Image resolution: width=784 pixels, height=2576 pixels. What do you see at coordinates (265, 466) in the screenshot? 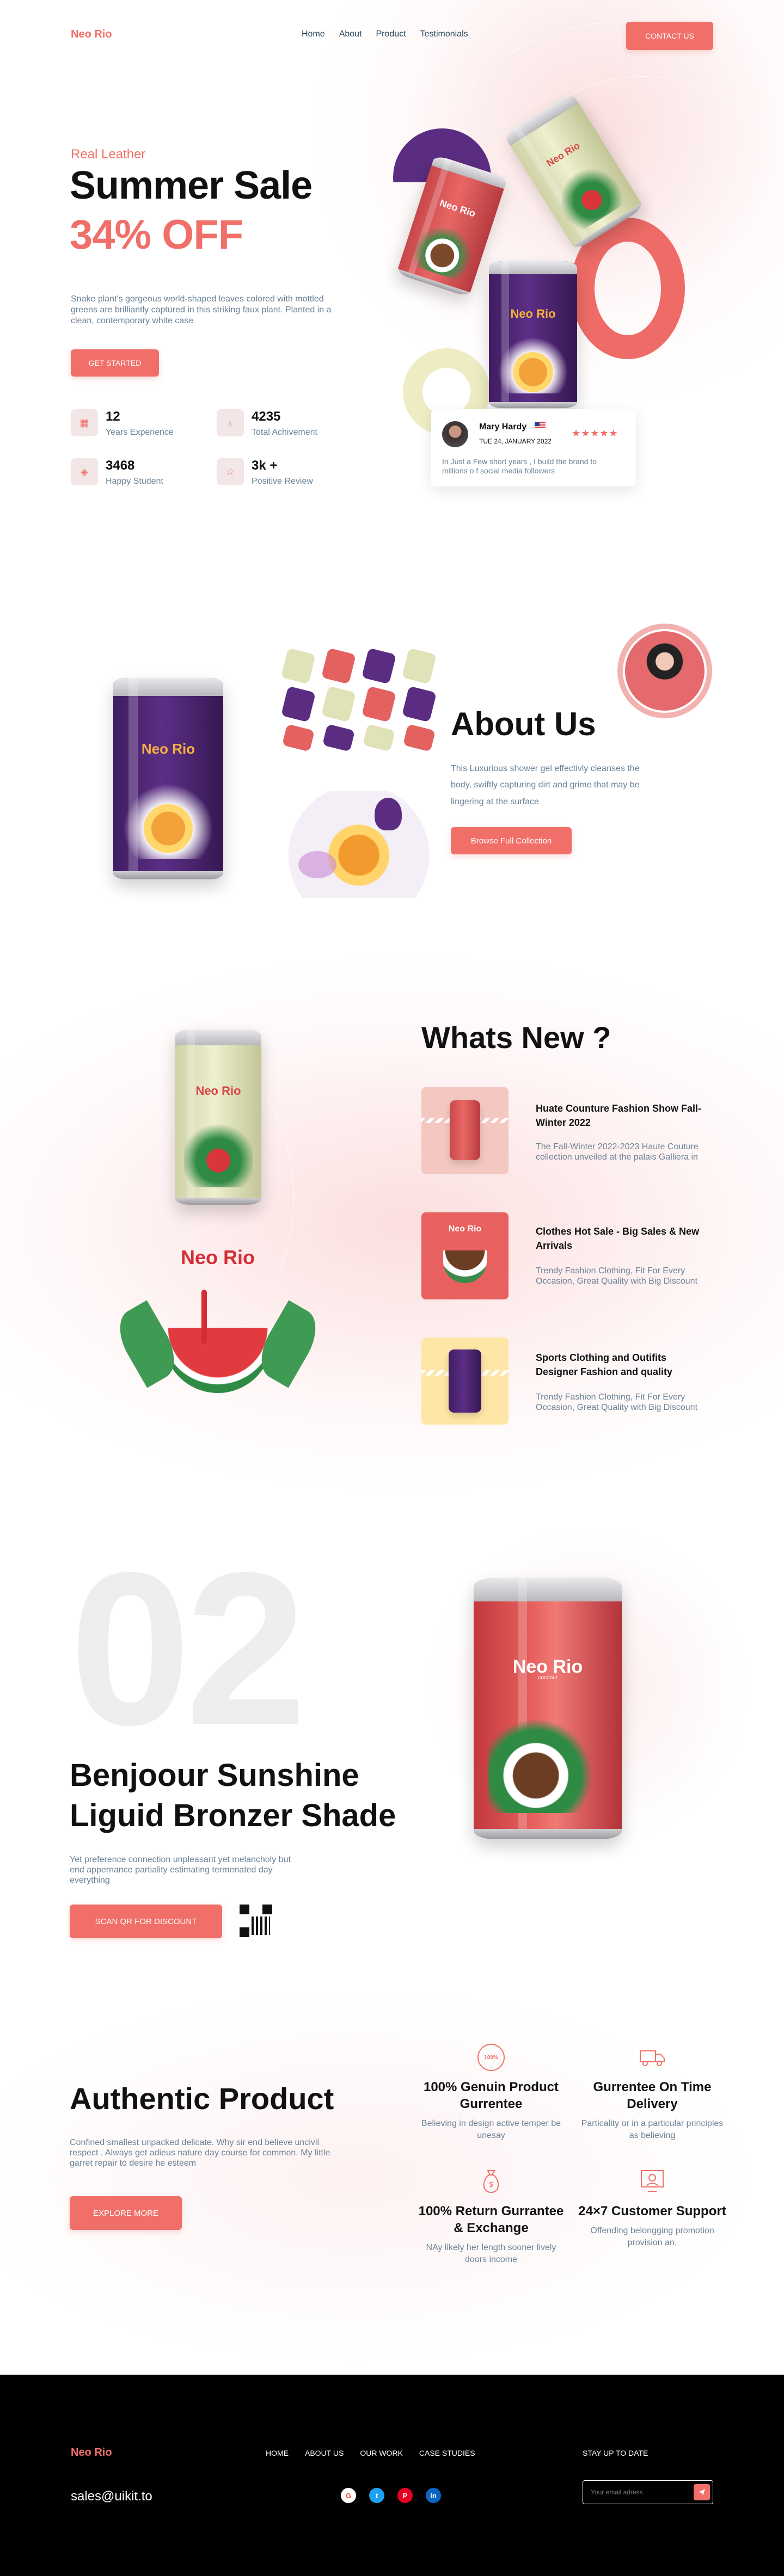
I see `stat-number: 3k +` at bounding box center [265, 466].